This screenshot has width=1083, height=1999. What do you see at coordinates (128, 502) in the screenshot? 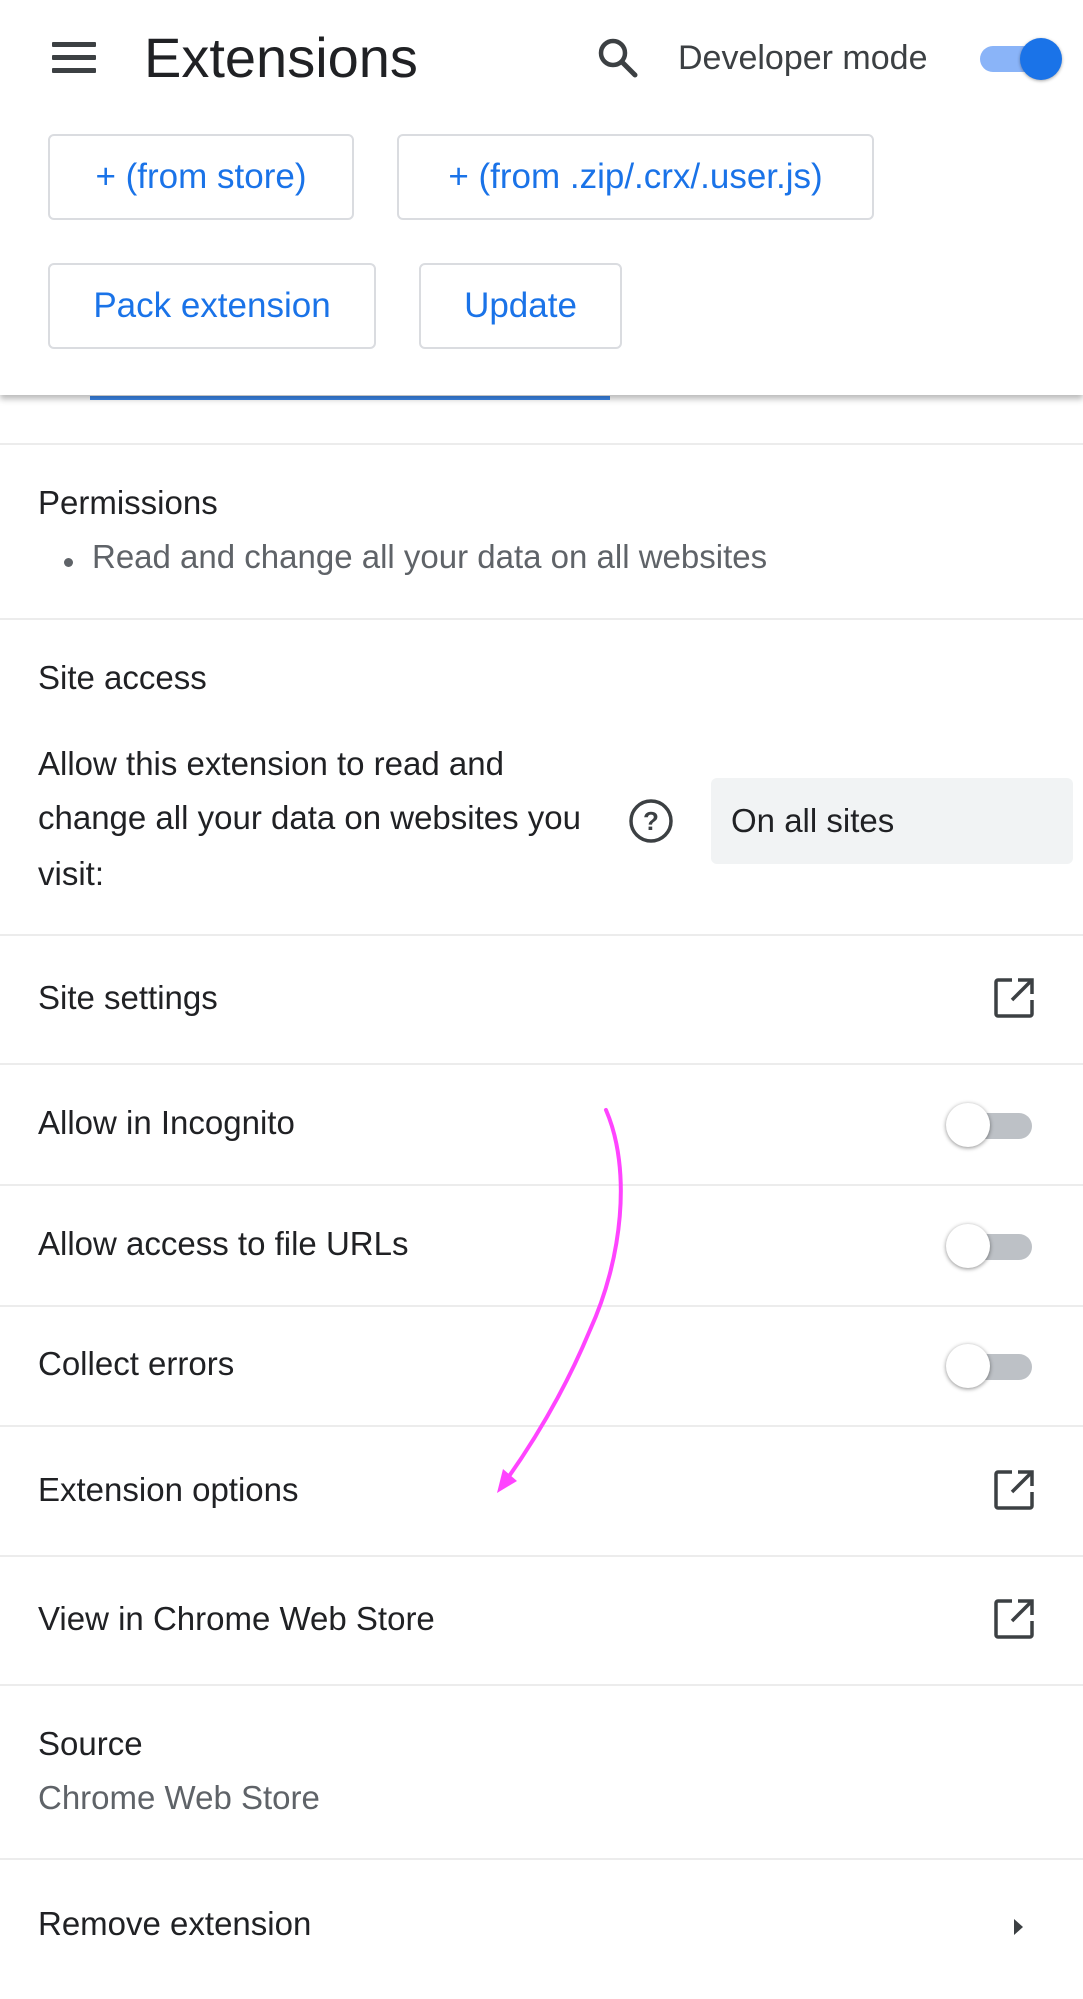
I see `permissions-label: Permissions` at bounding box center [128, 502].